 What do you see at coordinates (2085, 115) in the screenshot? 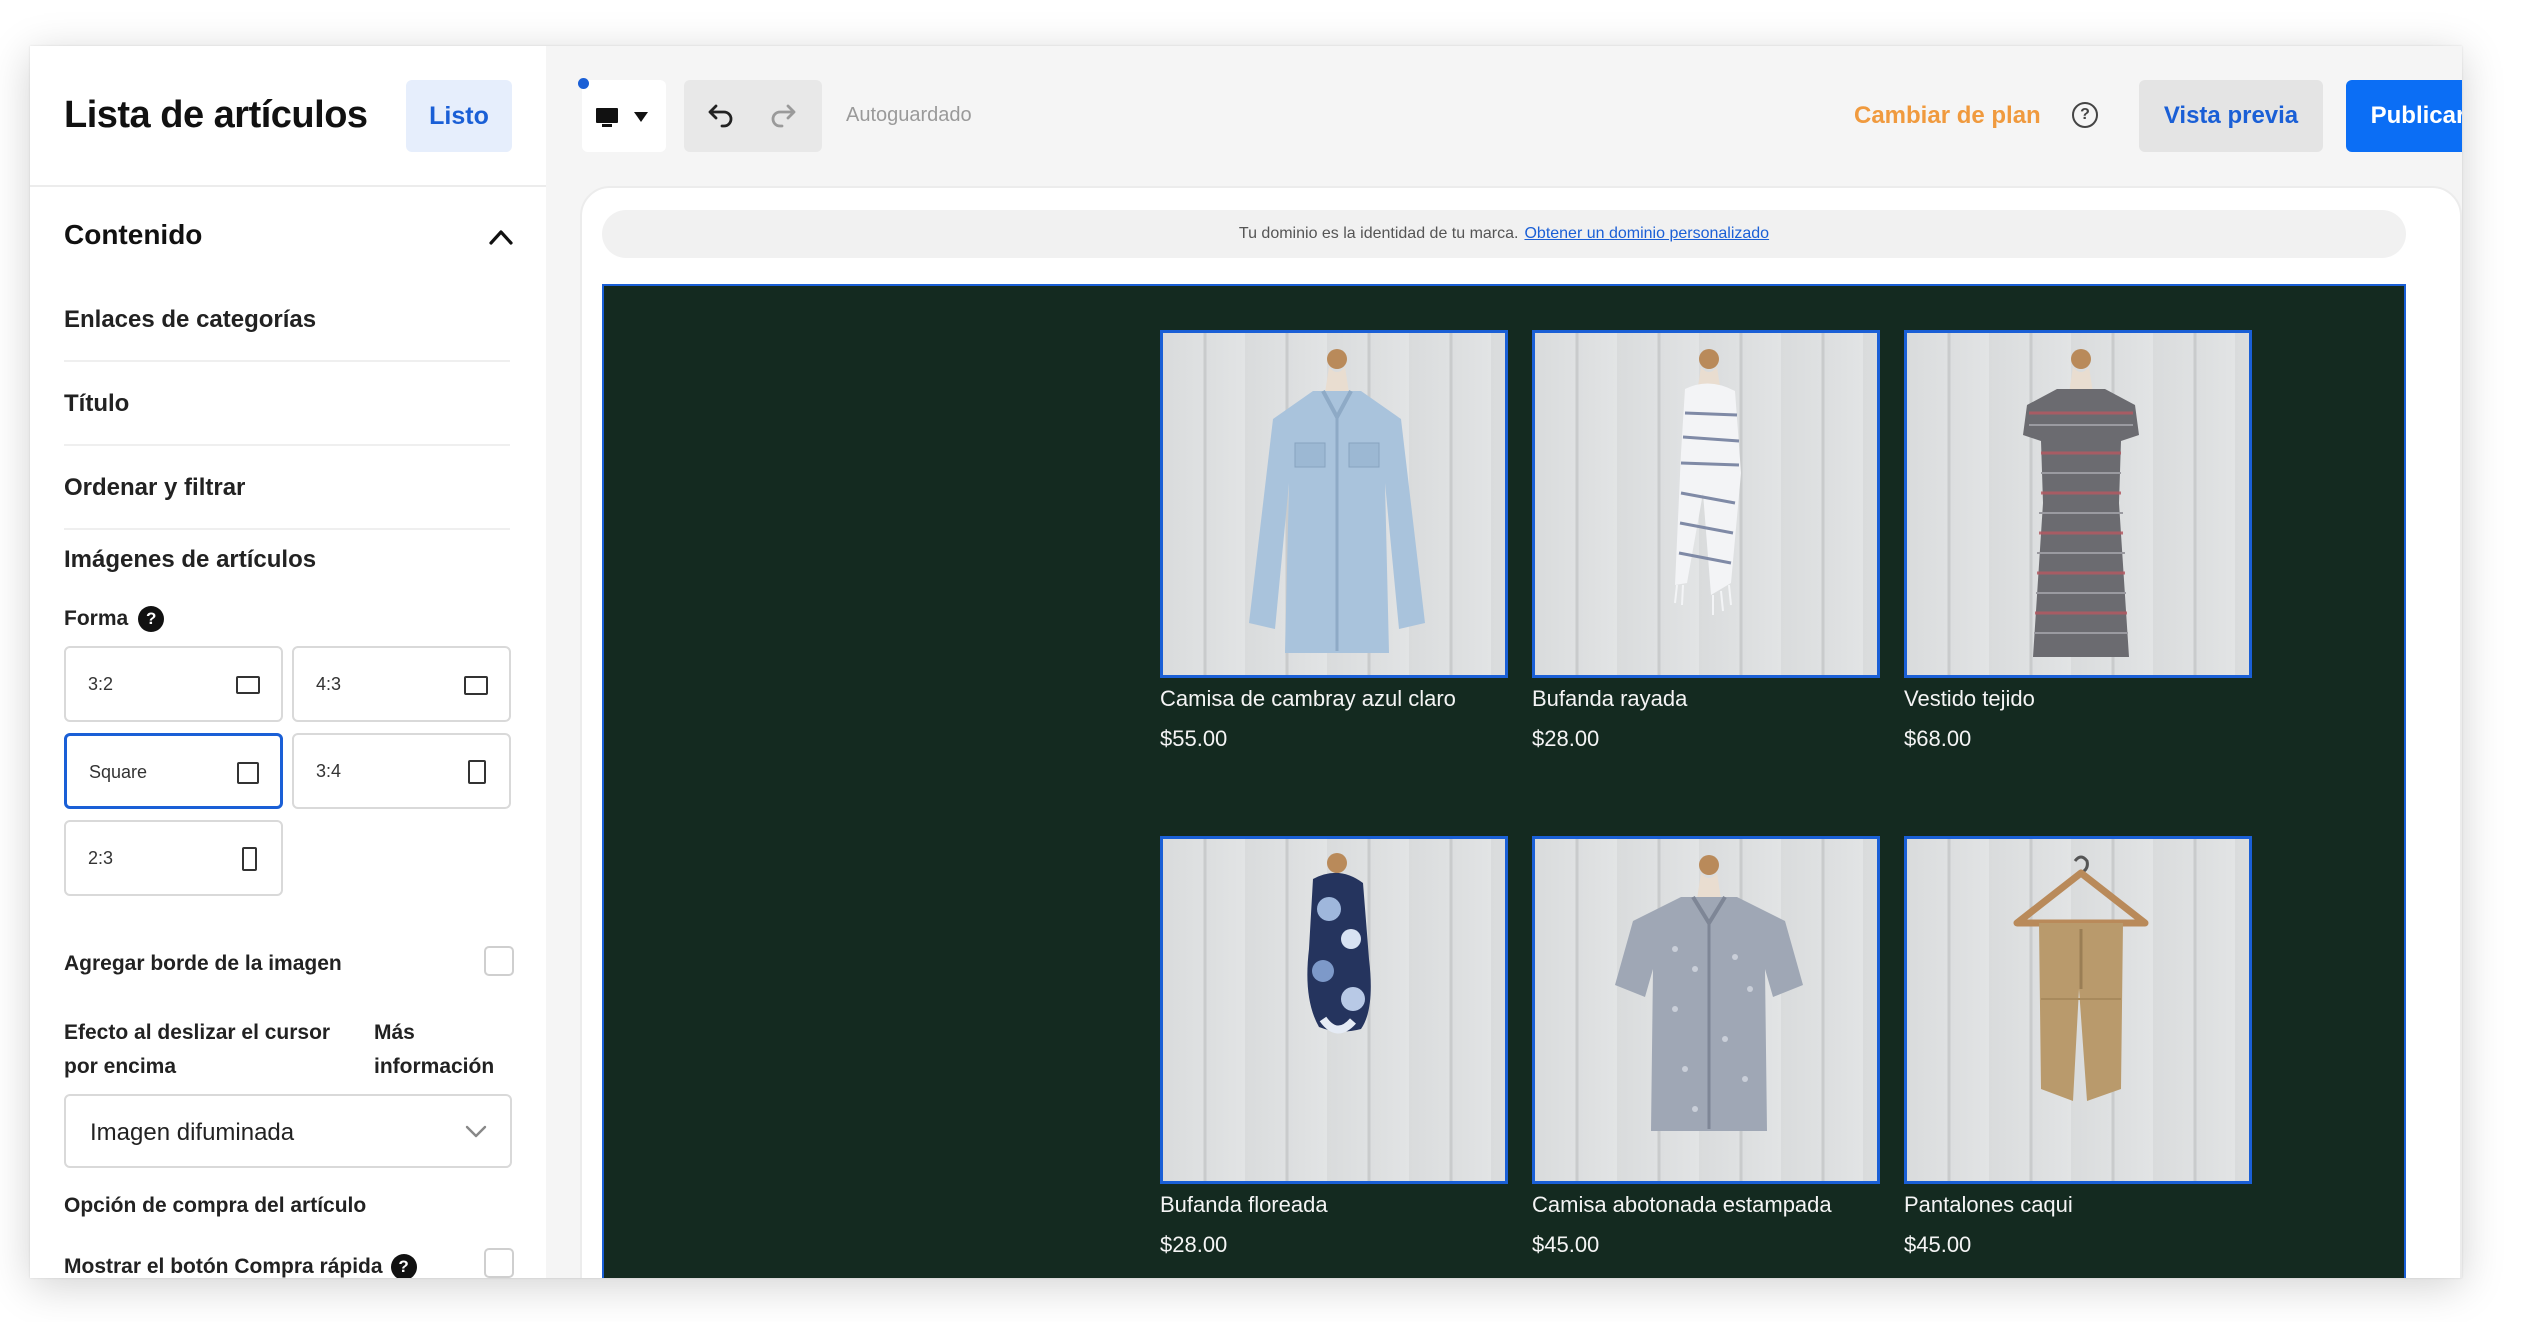
I see `question-circle-icon: ?` at bounding box center [2085, 115].